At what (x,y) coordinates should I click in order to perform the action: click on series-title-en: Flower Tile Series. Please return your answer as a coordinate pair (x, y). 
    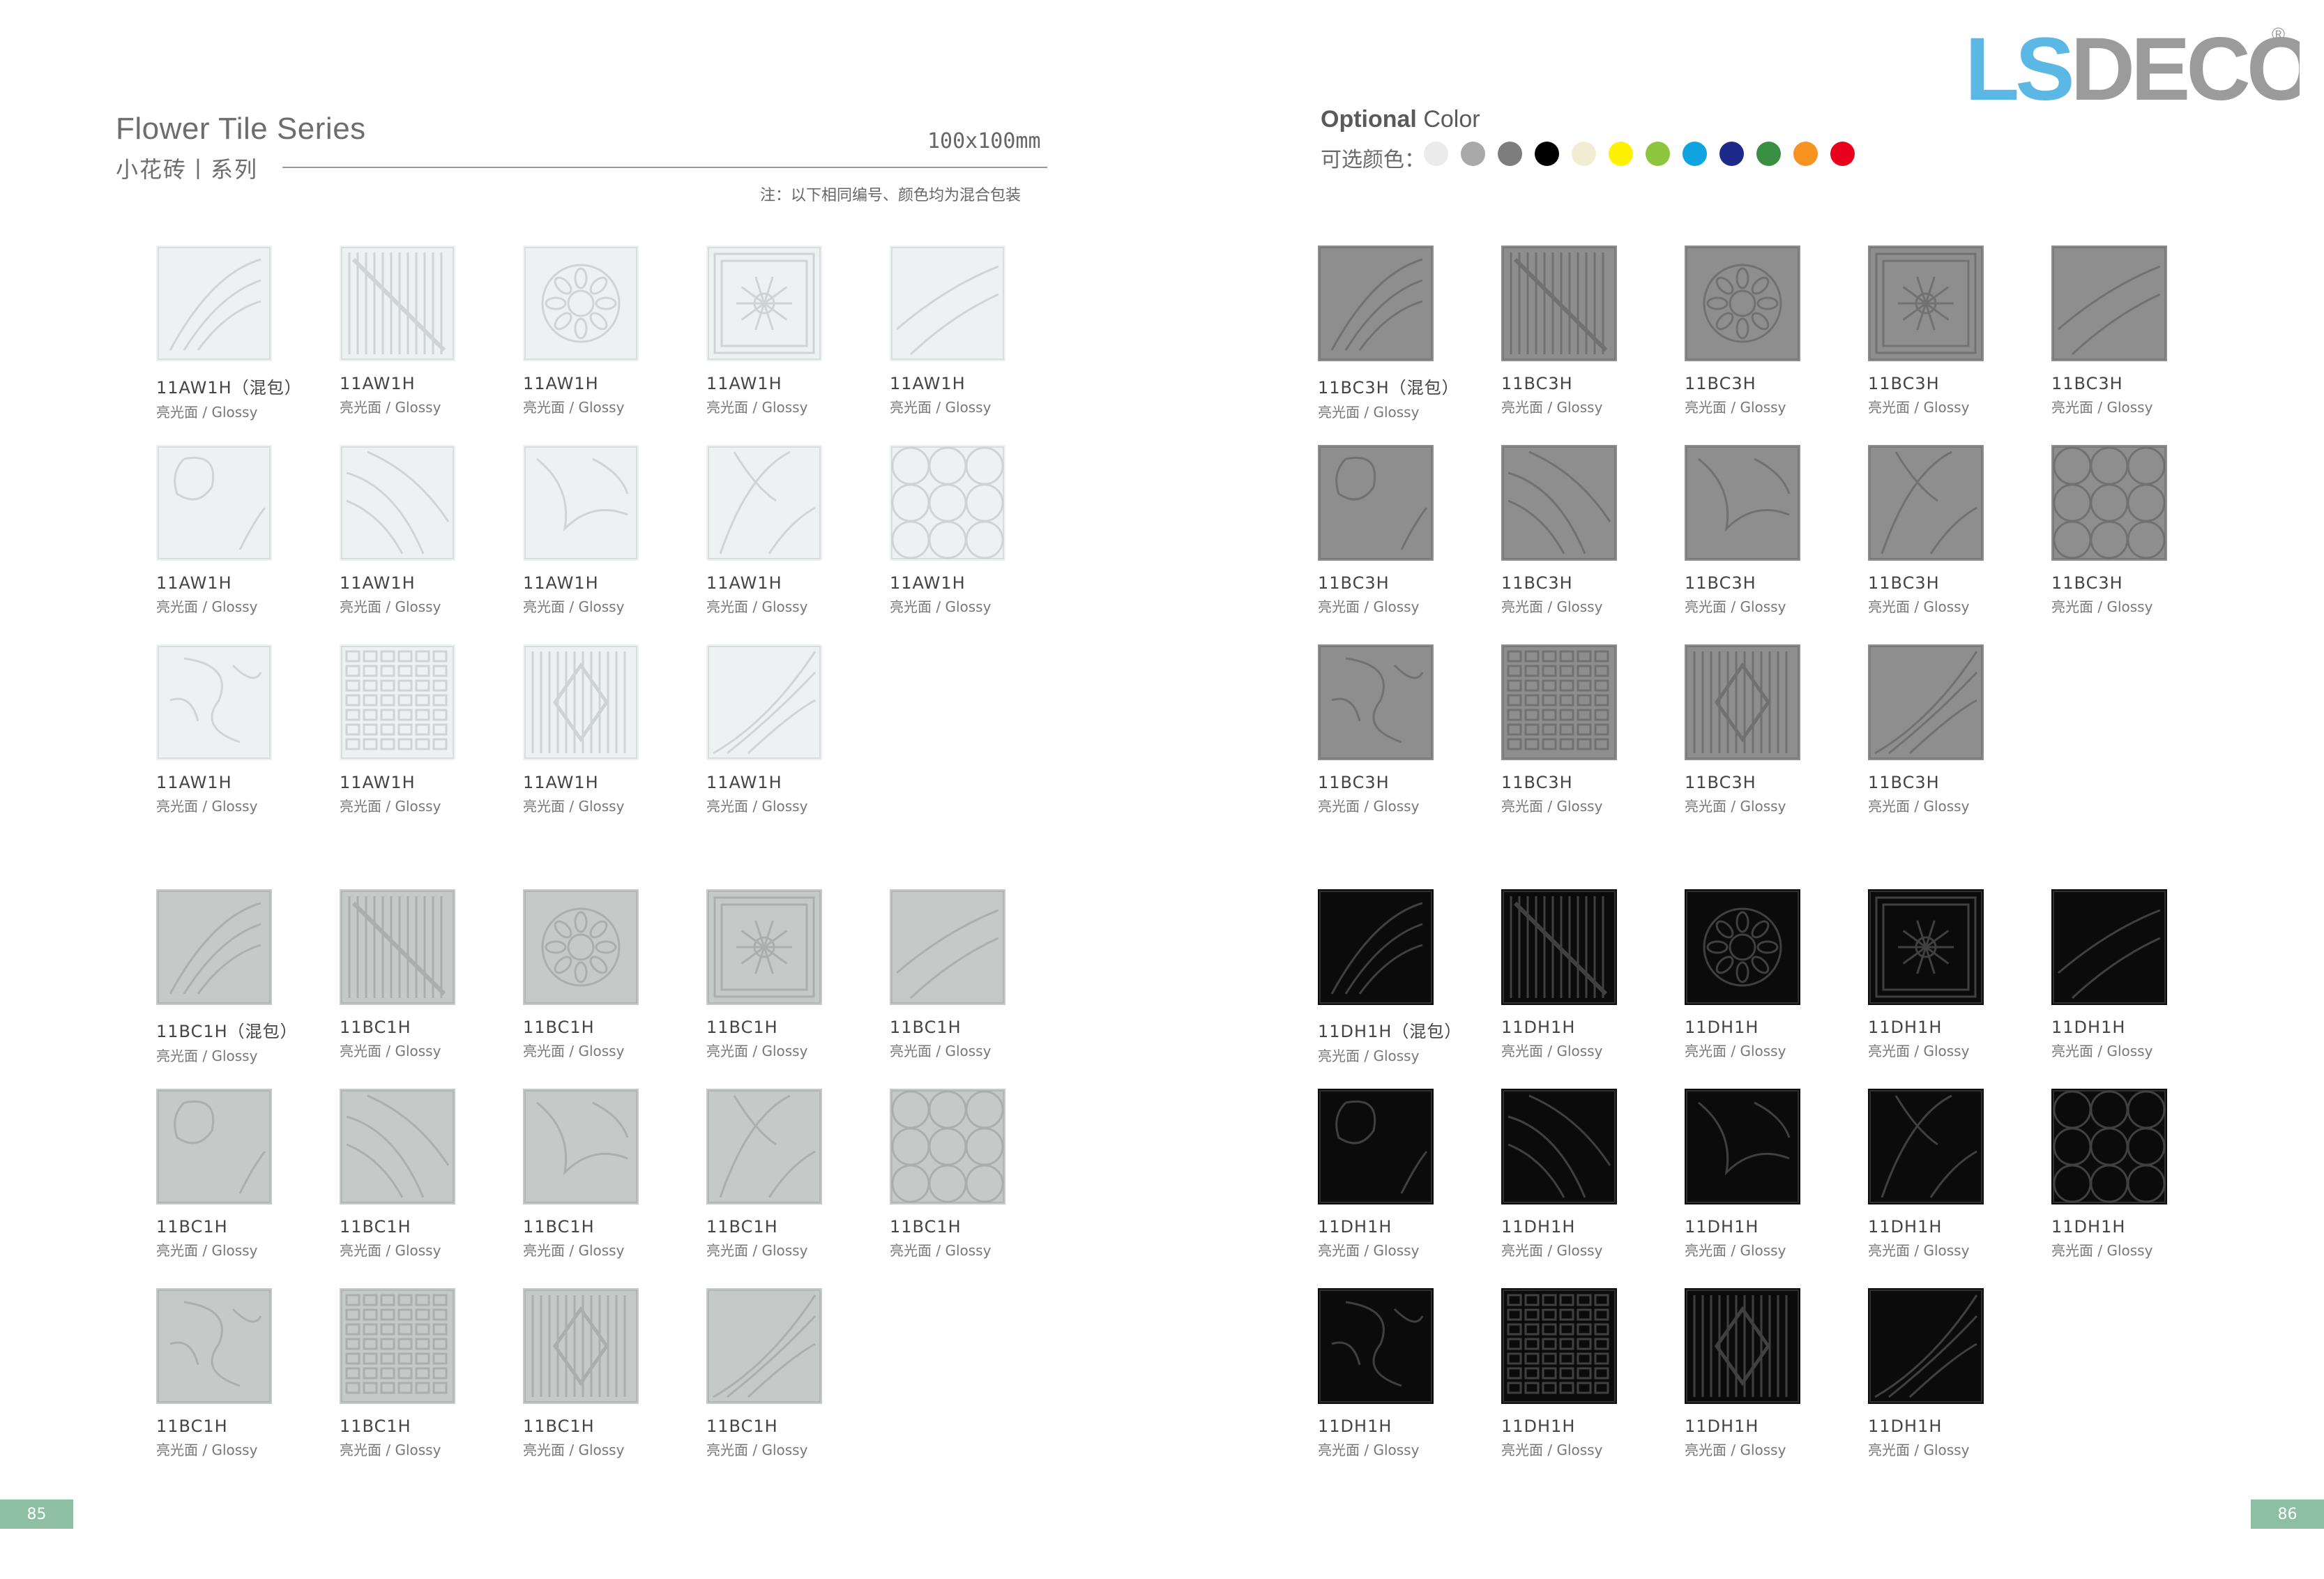
    Looking at the image, I should click on (241, 129).